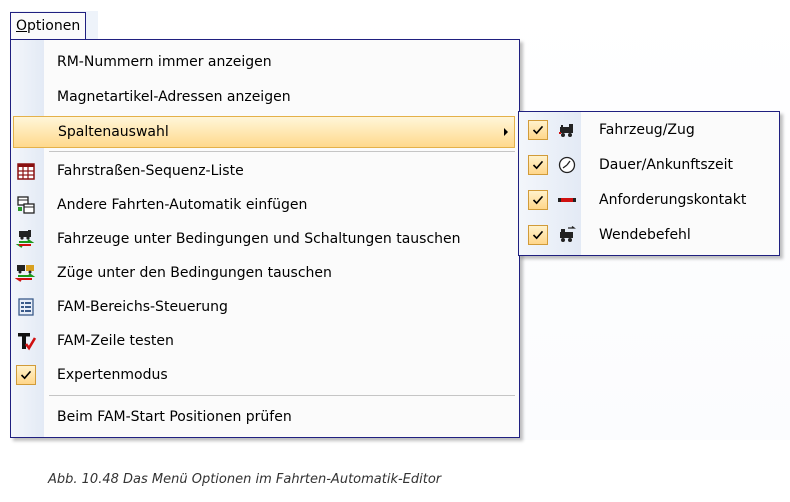  I want to click on menu-item-andere-fam-einfuegen: Andere Fahrten-Automatik einfügen, so click(265, 205).